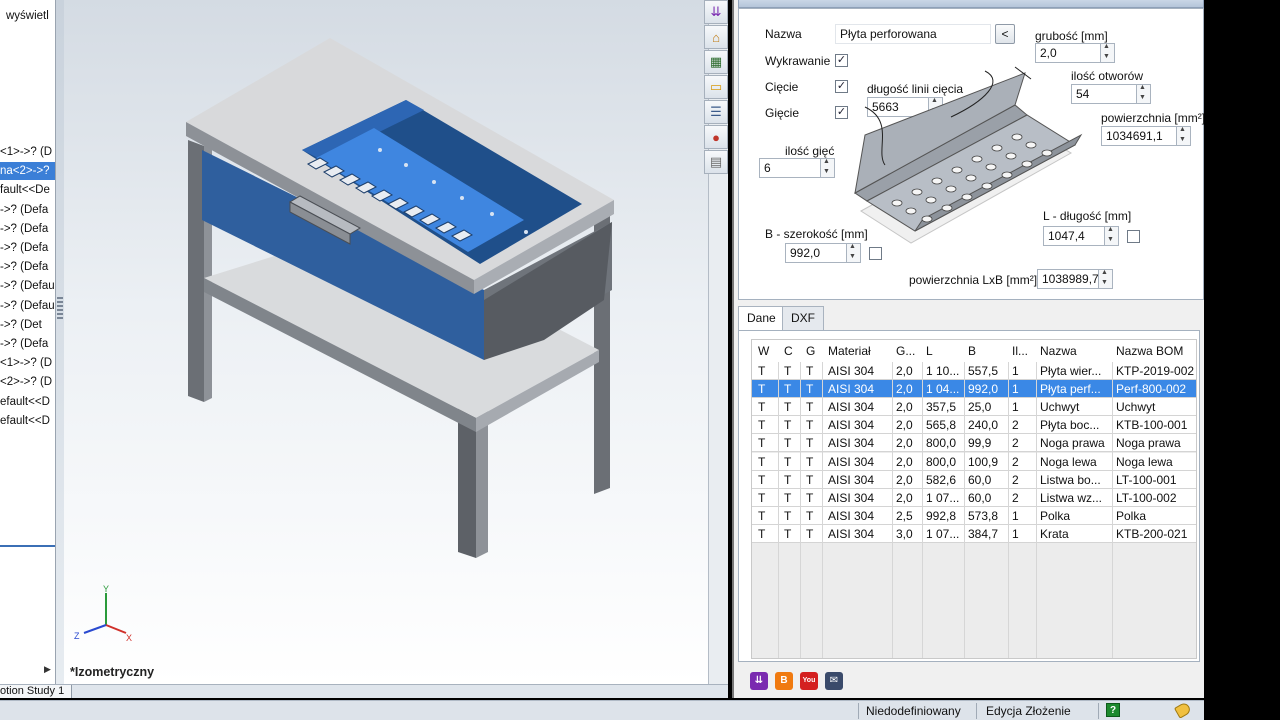 The height and width of the screenshot is (720, 1280). I want to click on table-cell: 60,0, so click(980, 497).